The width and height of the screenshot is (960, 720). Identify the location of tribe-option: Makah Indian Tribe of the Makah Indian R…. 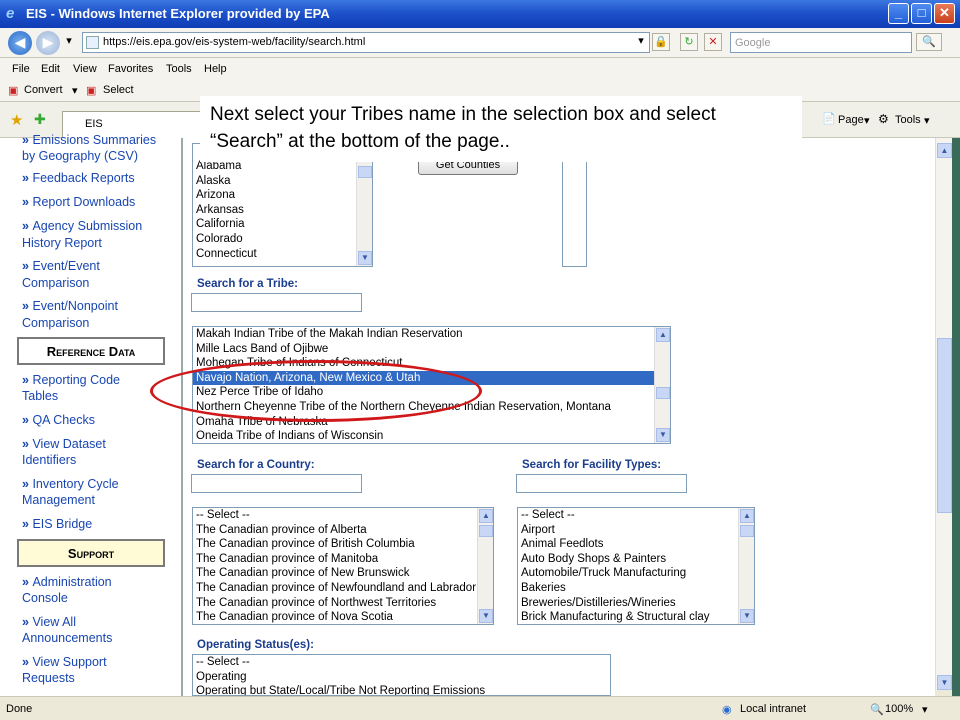
(431, 334).